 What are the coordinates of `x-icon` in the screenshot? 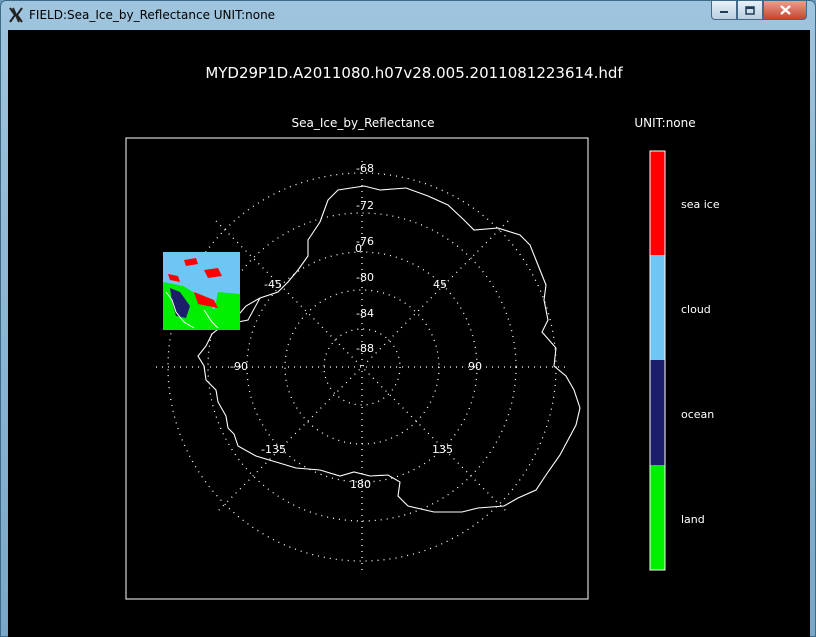 It's located at (16, 15).